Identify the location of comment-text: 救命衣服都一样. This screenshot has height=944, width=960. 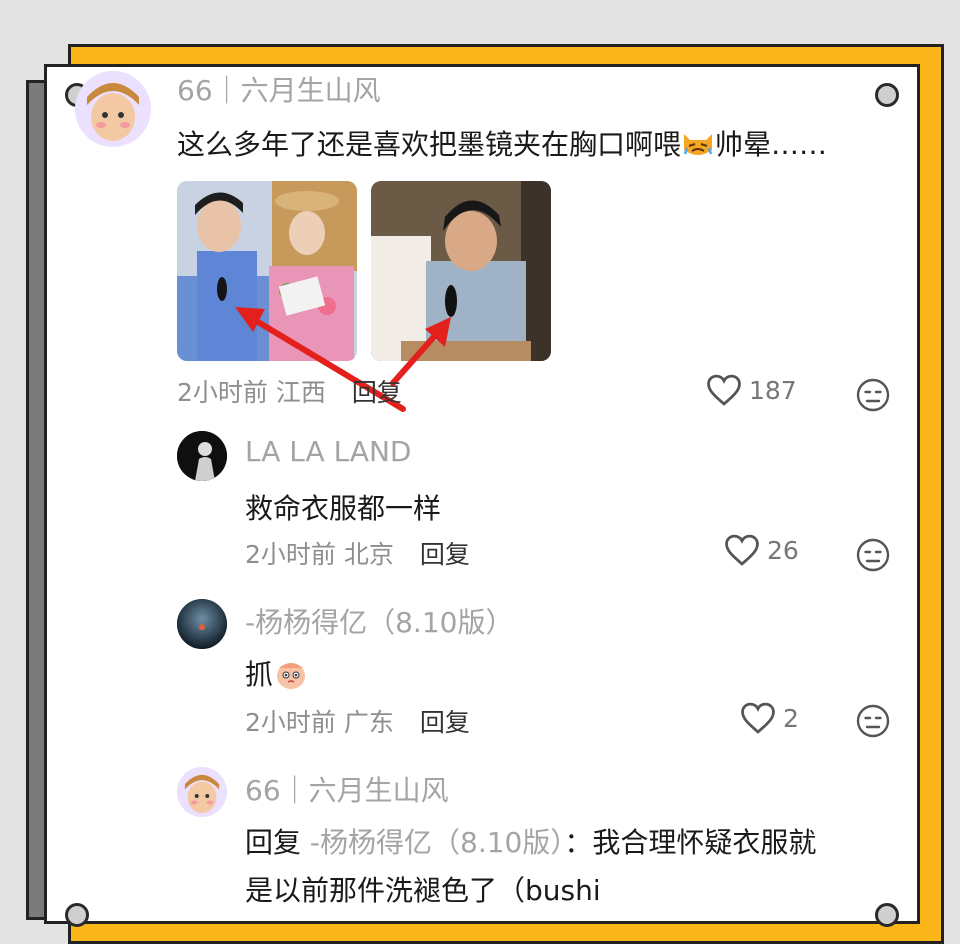
(343, 508).